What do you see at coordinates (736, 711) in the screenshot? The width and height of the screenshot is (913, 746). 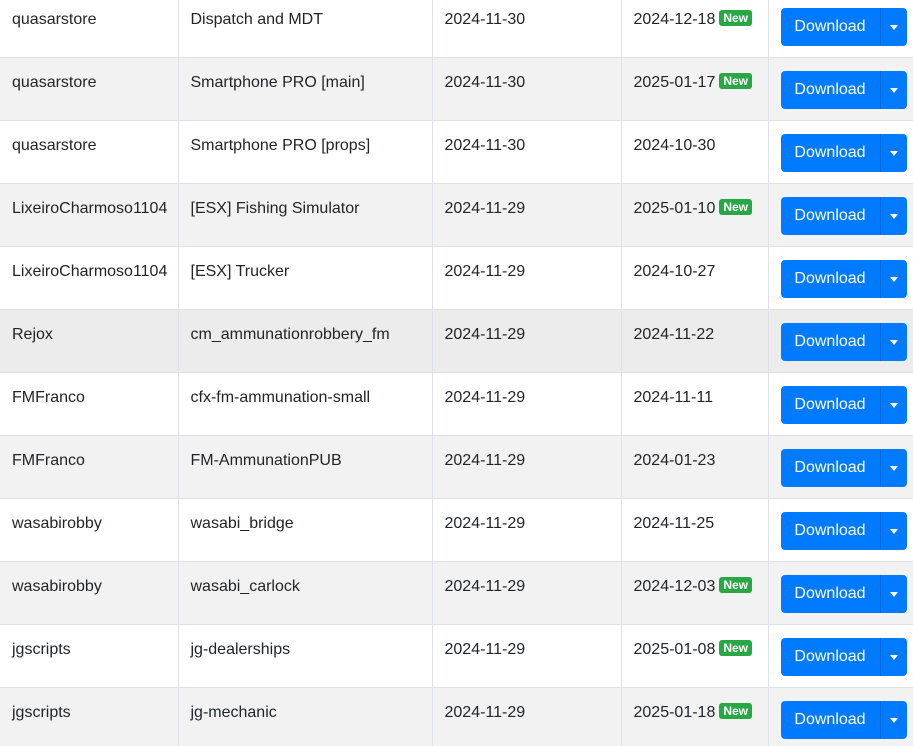 I see `new-badge: New` at bounding box center [736, 711].